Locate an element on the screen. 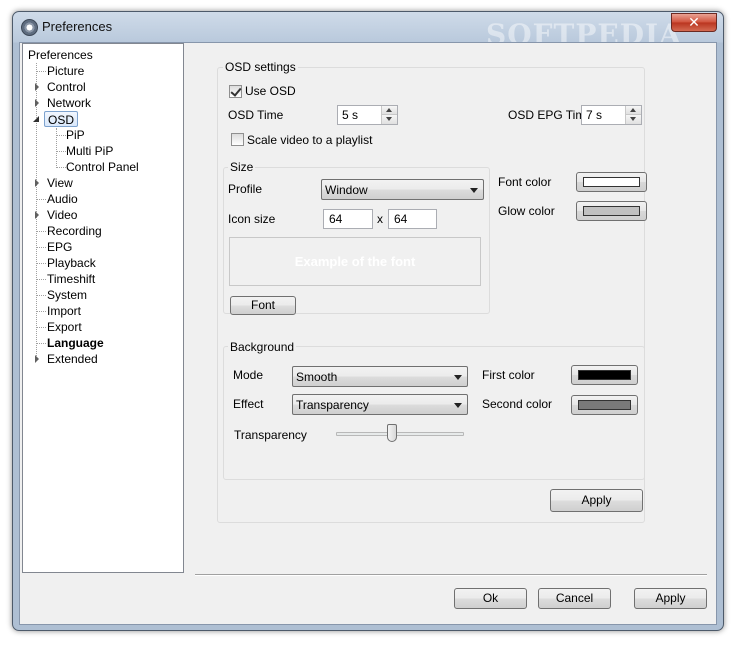  use-osd-checkbox is located at coordinates (235, 91).